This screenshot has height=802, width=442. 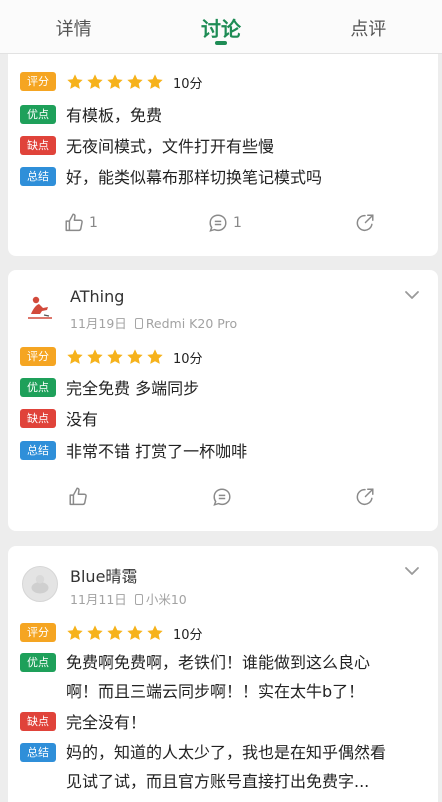 I want to click on username: AThing, so click(x=97, y=296).